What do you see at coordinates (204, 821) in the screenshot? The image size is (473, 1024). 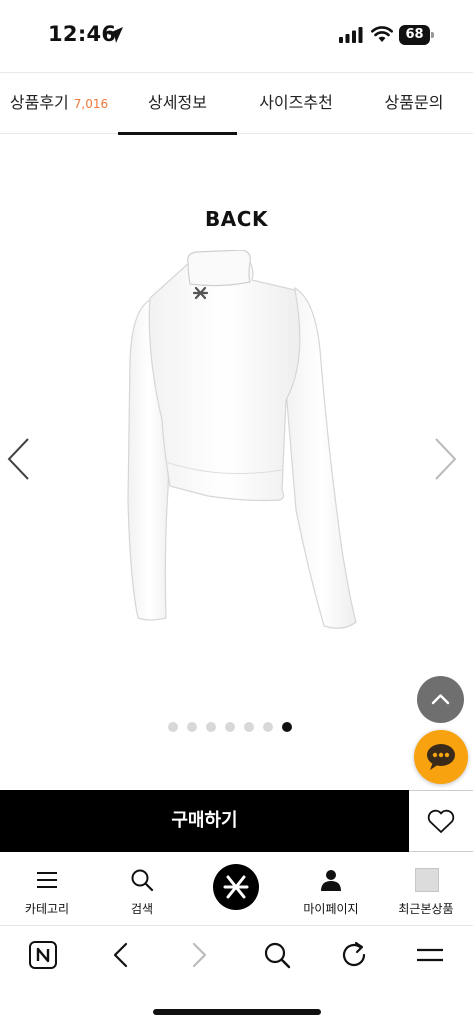 I see `buy-button: 구매하기` at bounding box center [204, 821].